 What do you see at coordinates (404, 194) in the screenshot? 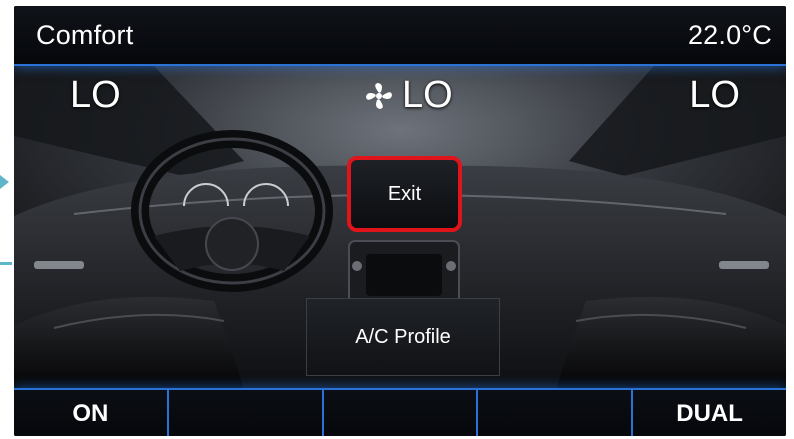
I see `exit-button: Exit` at bounding box center [404, 194].